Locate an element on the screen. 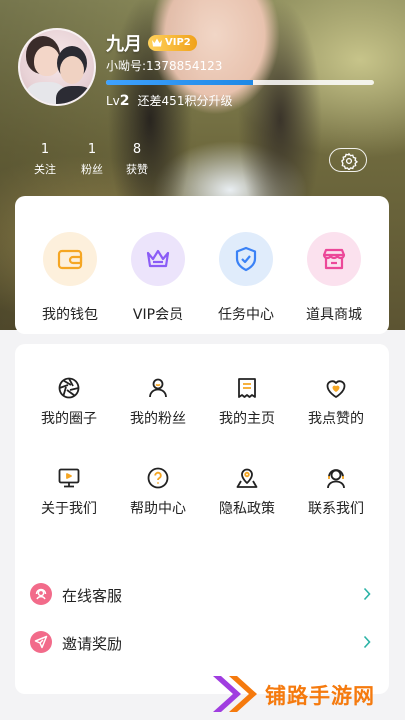 Image resolution: width=405 pixels, height=720 pixels. user-icon is located at coordinates (158, 388).